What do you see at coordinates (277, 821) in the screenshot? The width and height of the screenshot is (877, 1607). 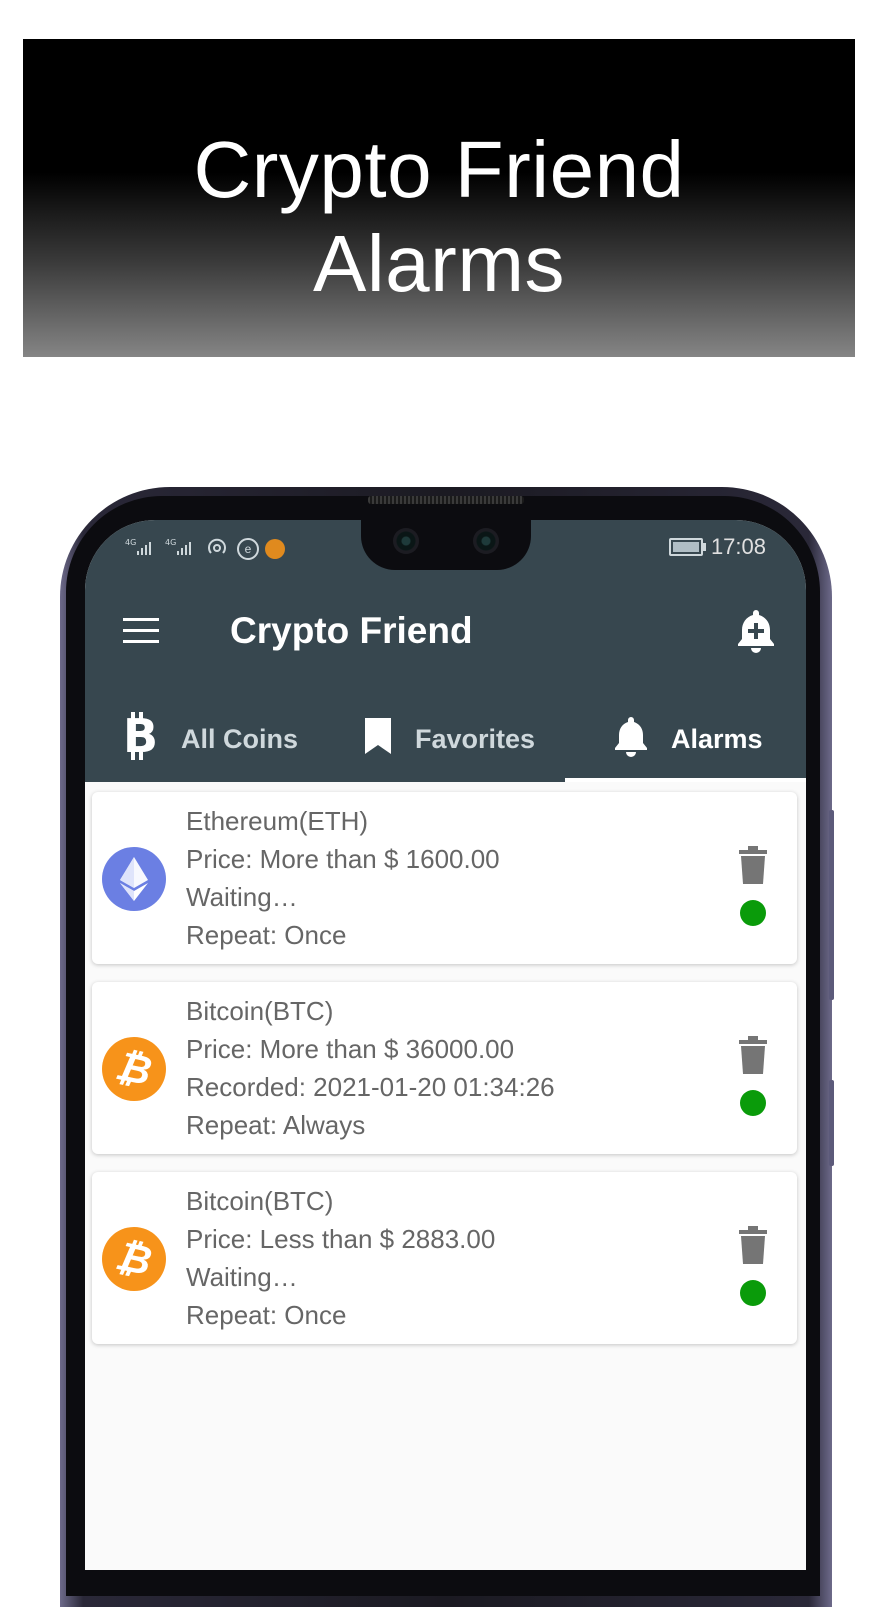 I see `alarm-coin-name: Ethereum(ETH)` at bounding box center [277, 821].